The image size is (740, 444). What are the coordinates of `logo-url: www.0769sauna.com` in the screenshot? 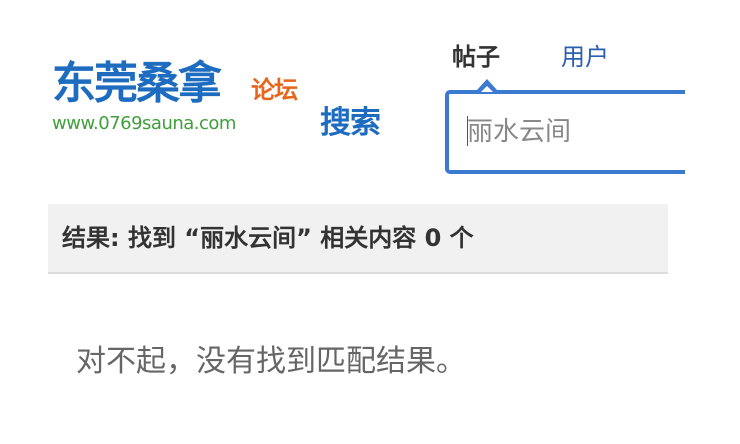 It's located at (144, 123).